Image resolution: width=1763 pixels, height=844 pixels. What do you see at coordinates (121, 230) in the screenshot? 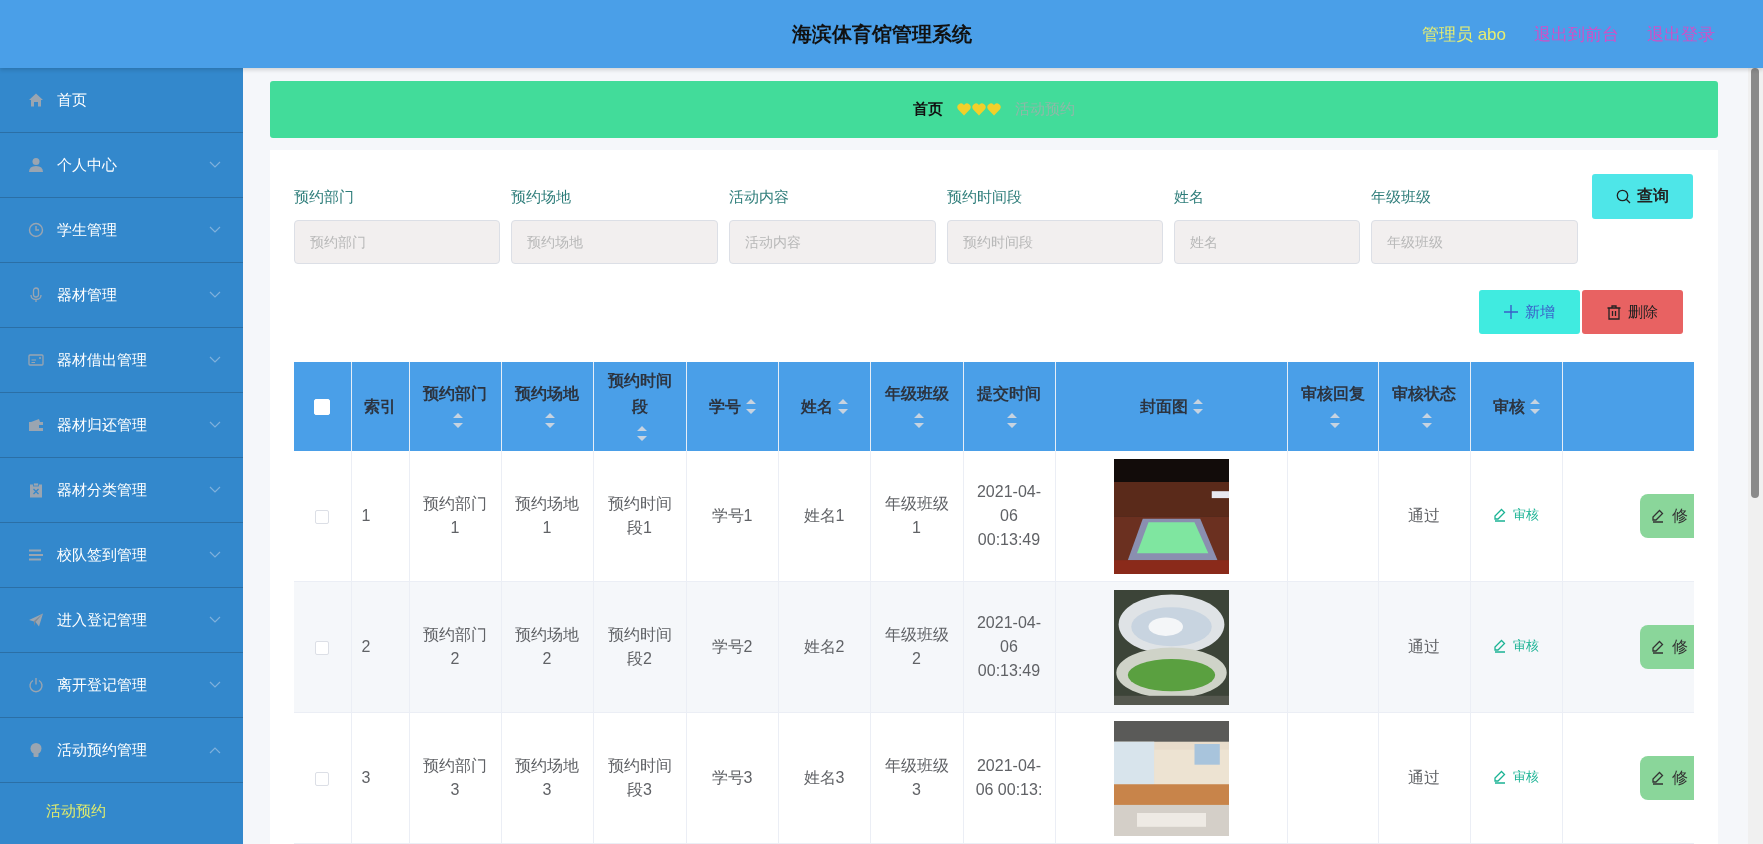
I see `menu-item: 学生管理` at bounding box center [121, 230].